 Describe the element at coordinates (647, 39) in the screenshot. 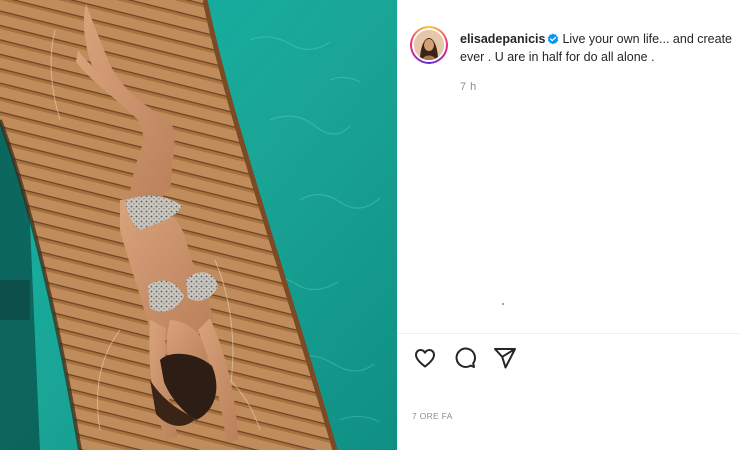

I see `caption-text-line1: Live your own life... and create` at that location.